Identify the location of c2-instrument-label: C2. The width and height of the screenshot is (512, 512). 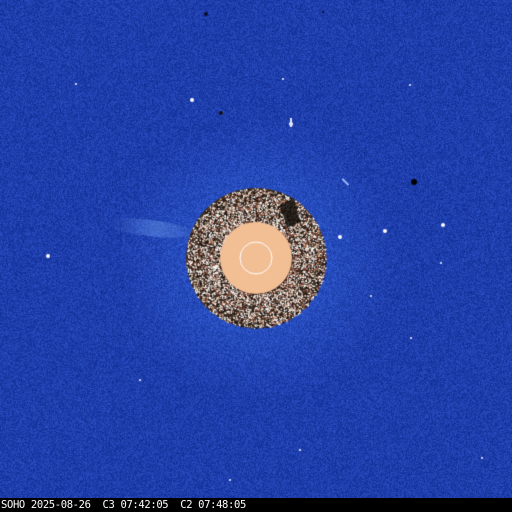
(186, 505).